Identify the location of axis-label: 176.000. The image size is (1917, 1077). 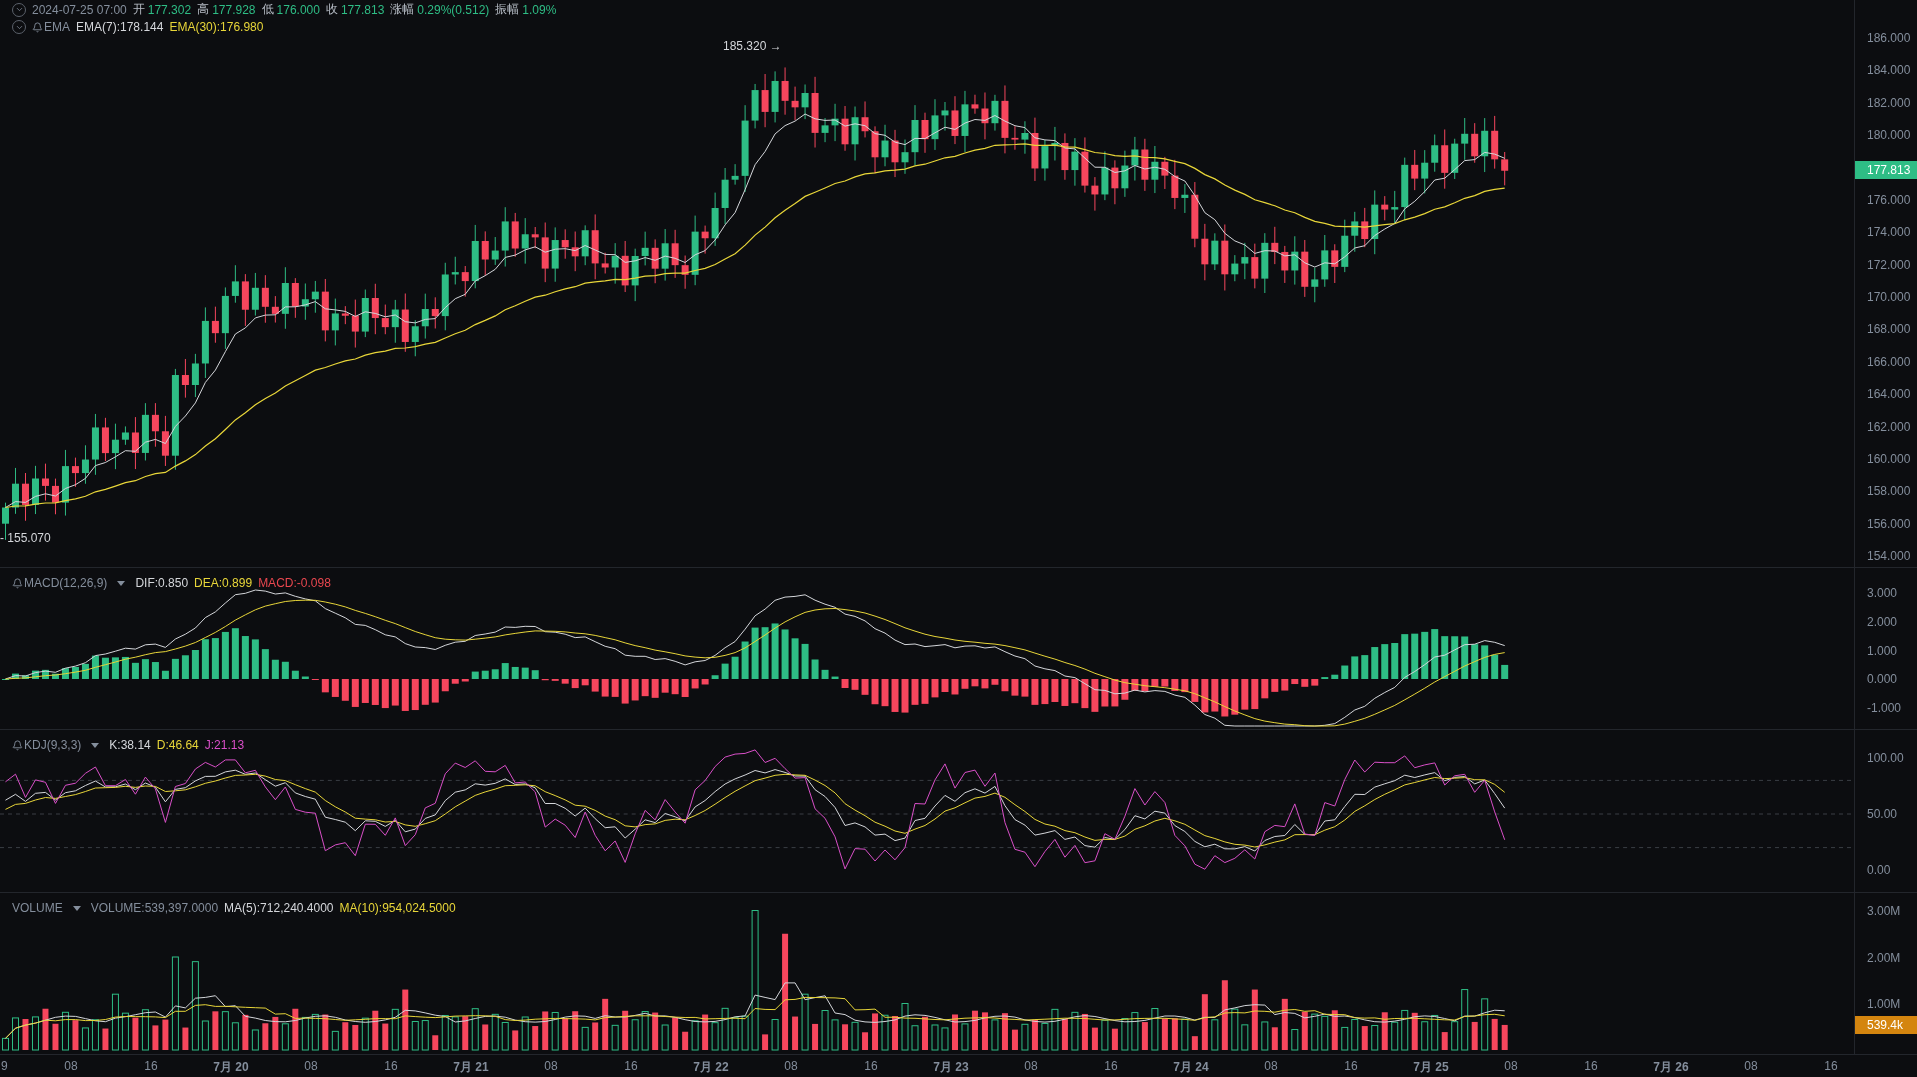
(1889, 199).